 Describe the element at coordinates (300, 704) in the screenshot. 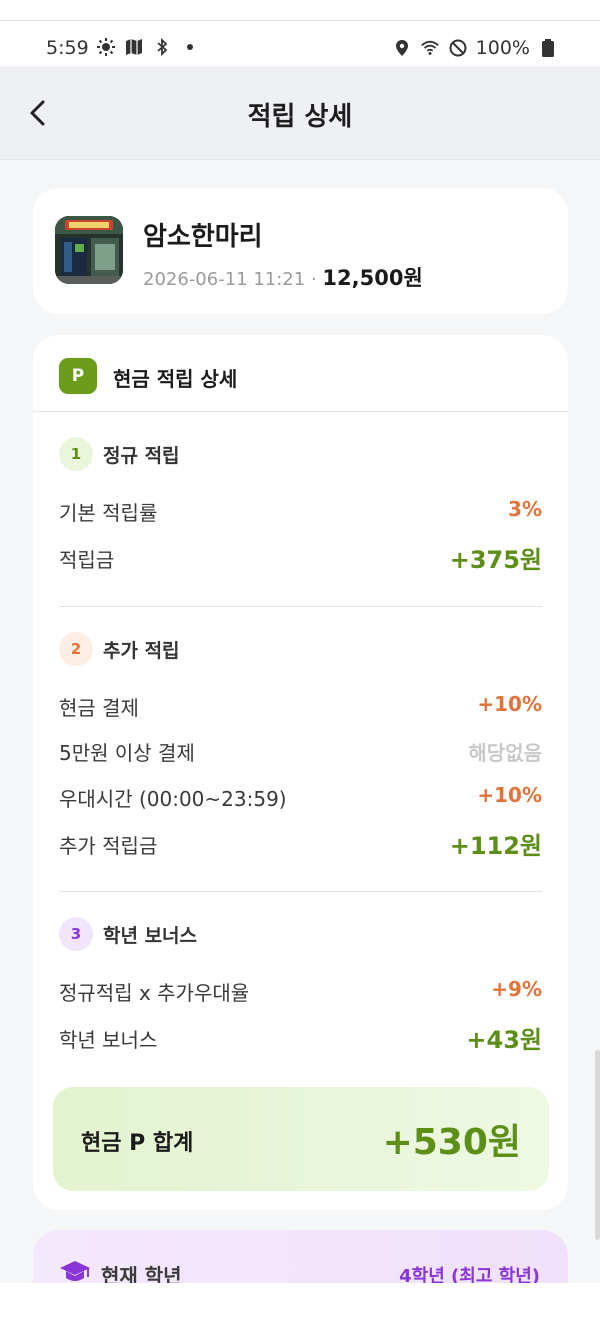

I see `row-cash-payment: 현금 결제 +10%` at that location.